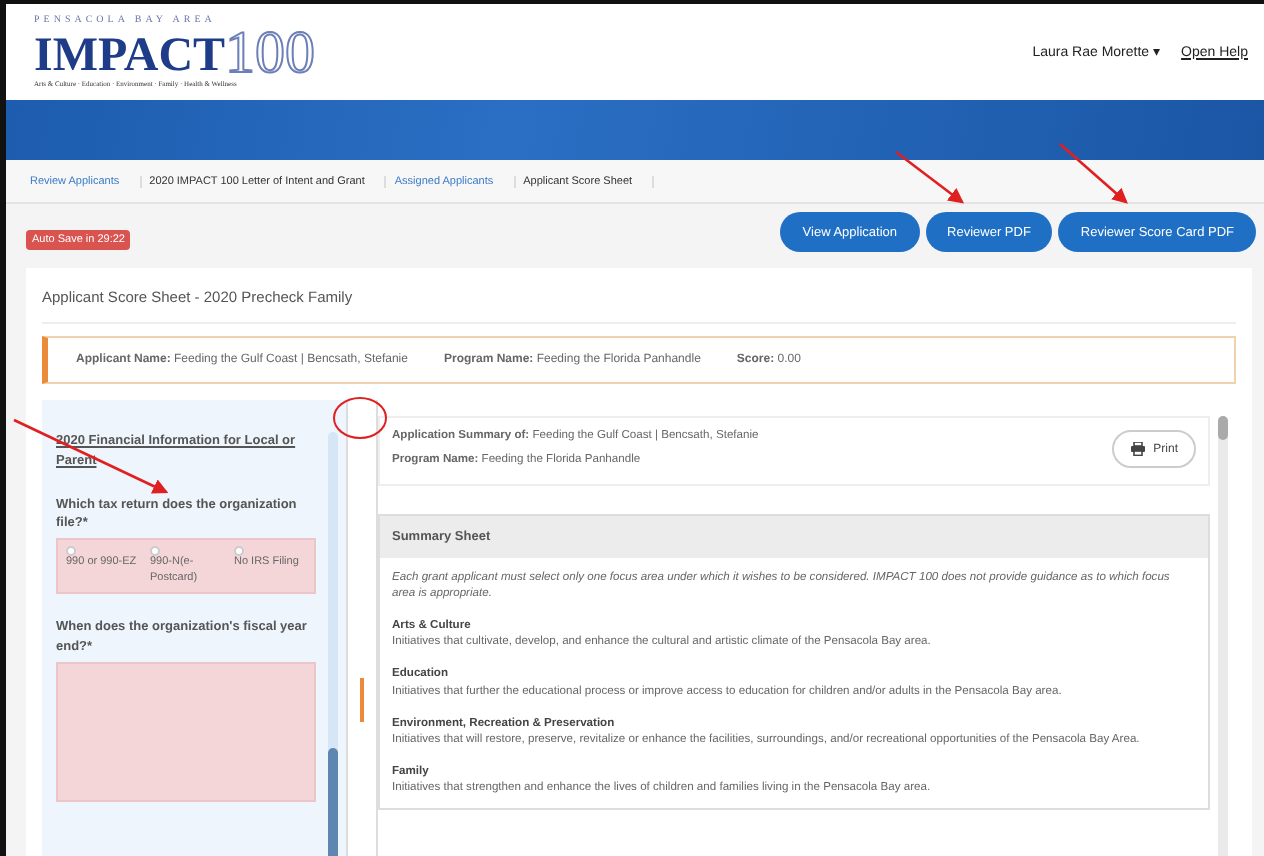 This screenshot has height=856, width=1264. I want to click on splitter-handle, so click(362, 700).